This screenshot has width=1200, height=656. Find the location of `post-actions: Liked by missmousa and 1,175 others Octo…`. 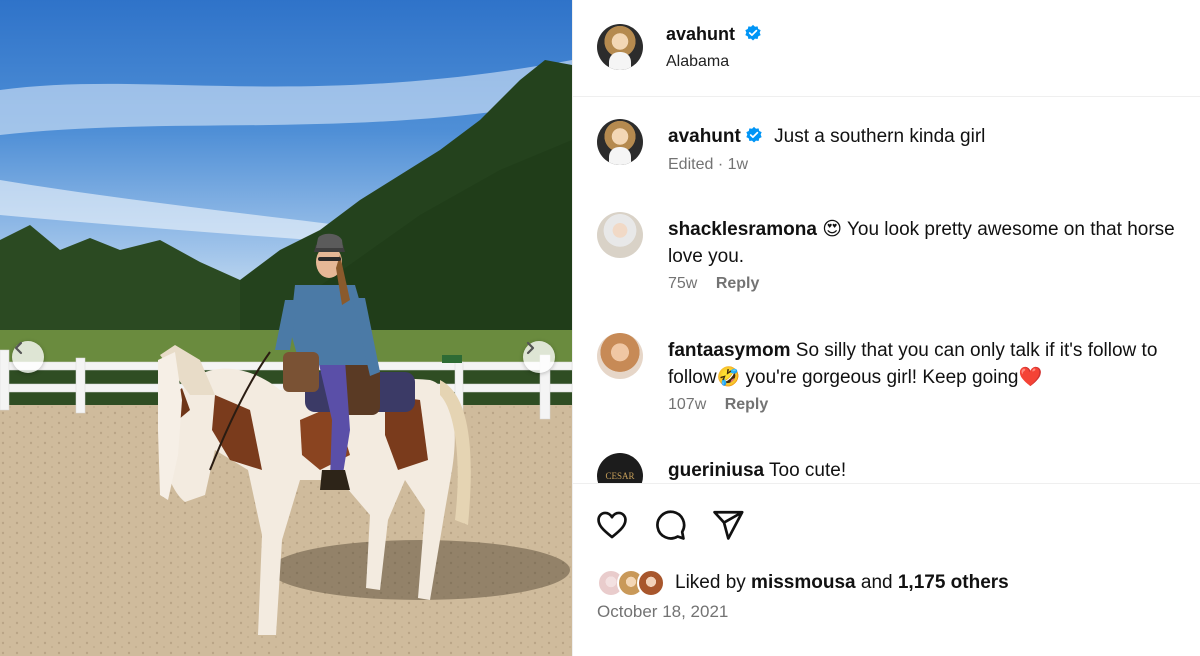

post-actions: Liked by missmousa and 1,175 others Octo… is located at coordinates (886, 569).